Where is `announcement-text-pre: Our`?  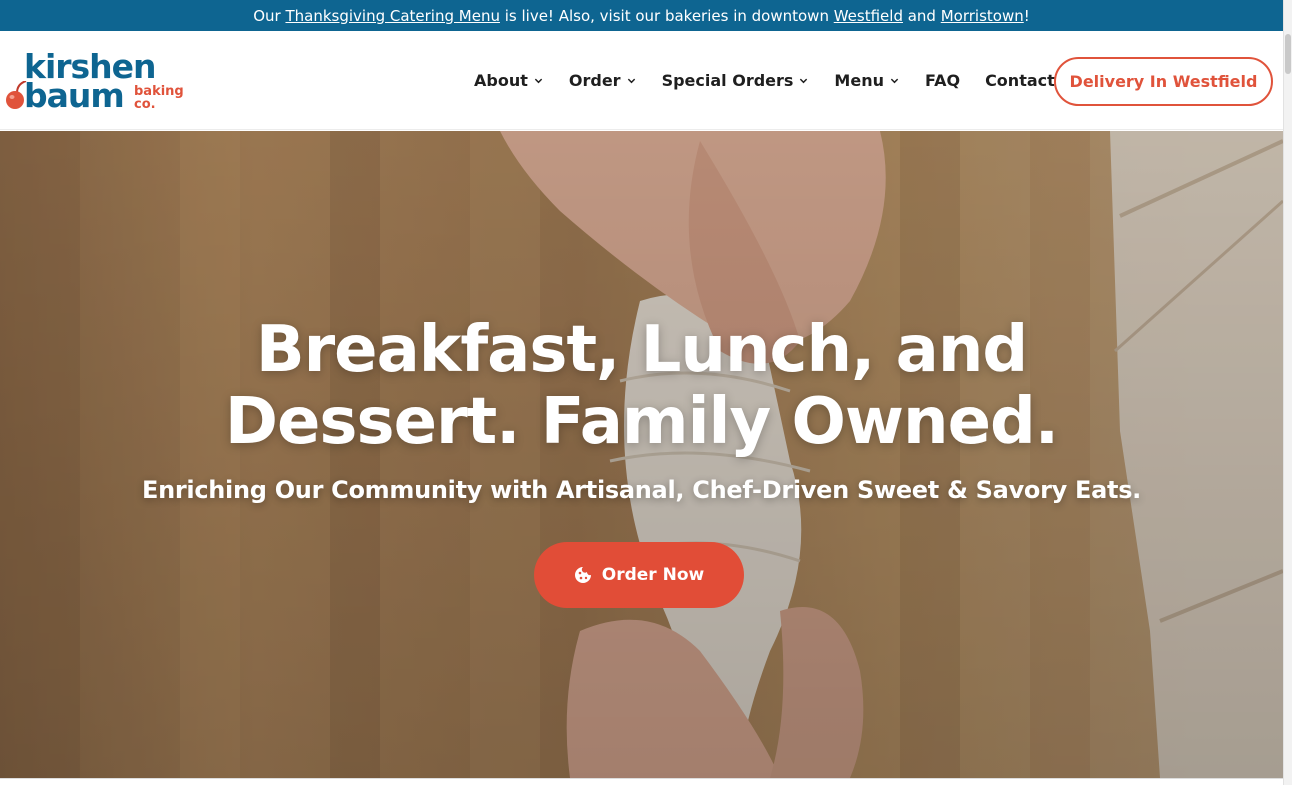
announcement-text-pre: Our is located at coordinates (269, 15).